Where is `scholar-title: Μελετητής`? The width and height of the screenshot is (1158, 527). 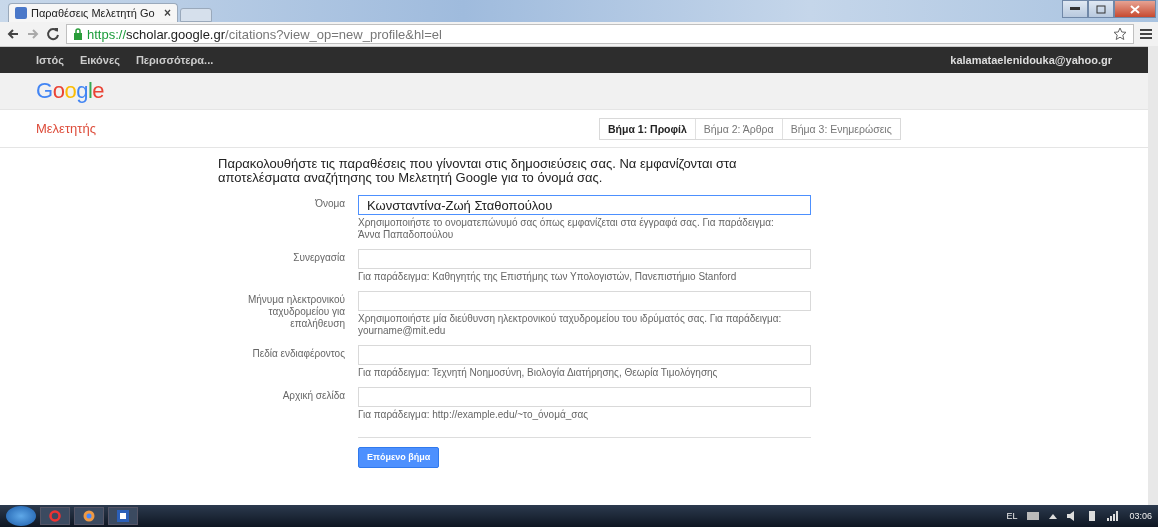 scholar-title: Μελετητής is located at coordinates (317, 128).